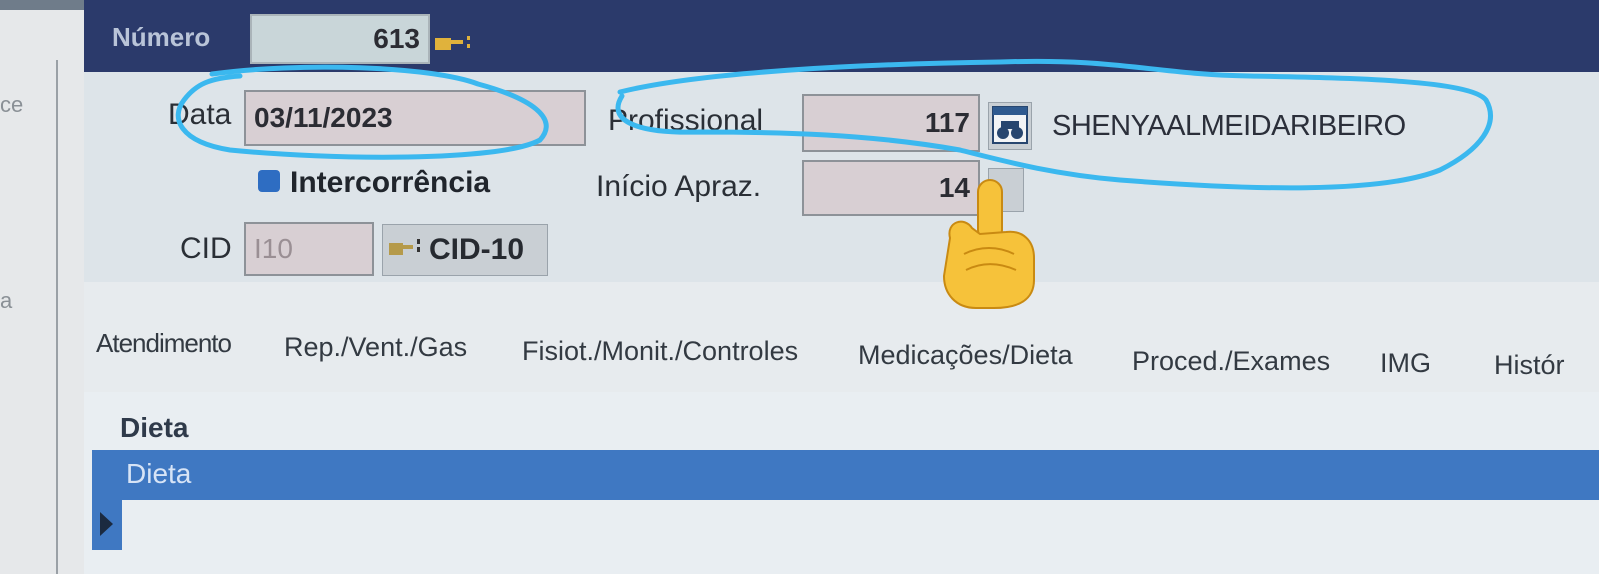 The width and height of the screenshot is (1599, 574). Describe the element at coordinates (415, 118) in the screenshot. I see `data-field: 03/11/2023` at that location.